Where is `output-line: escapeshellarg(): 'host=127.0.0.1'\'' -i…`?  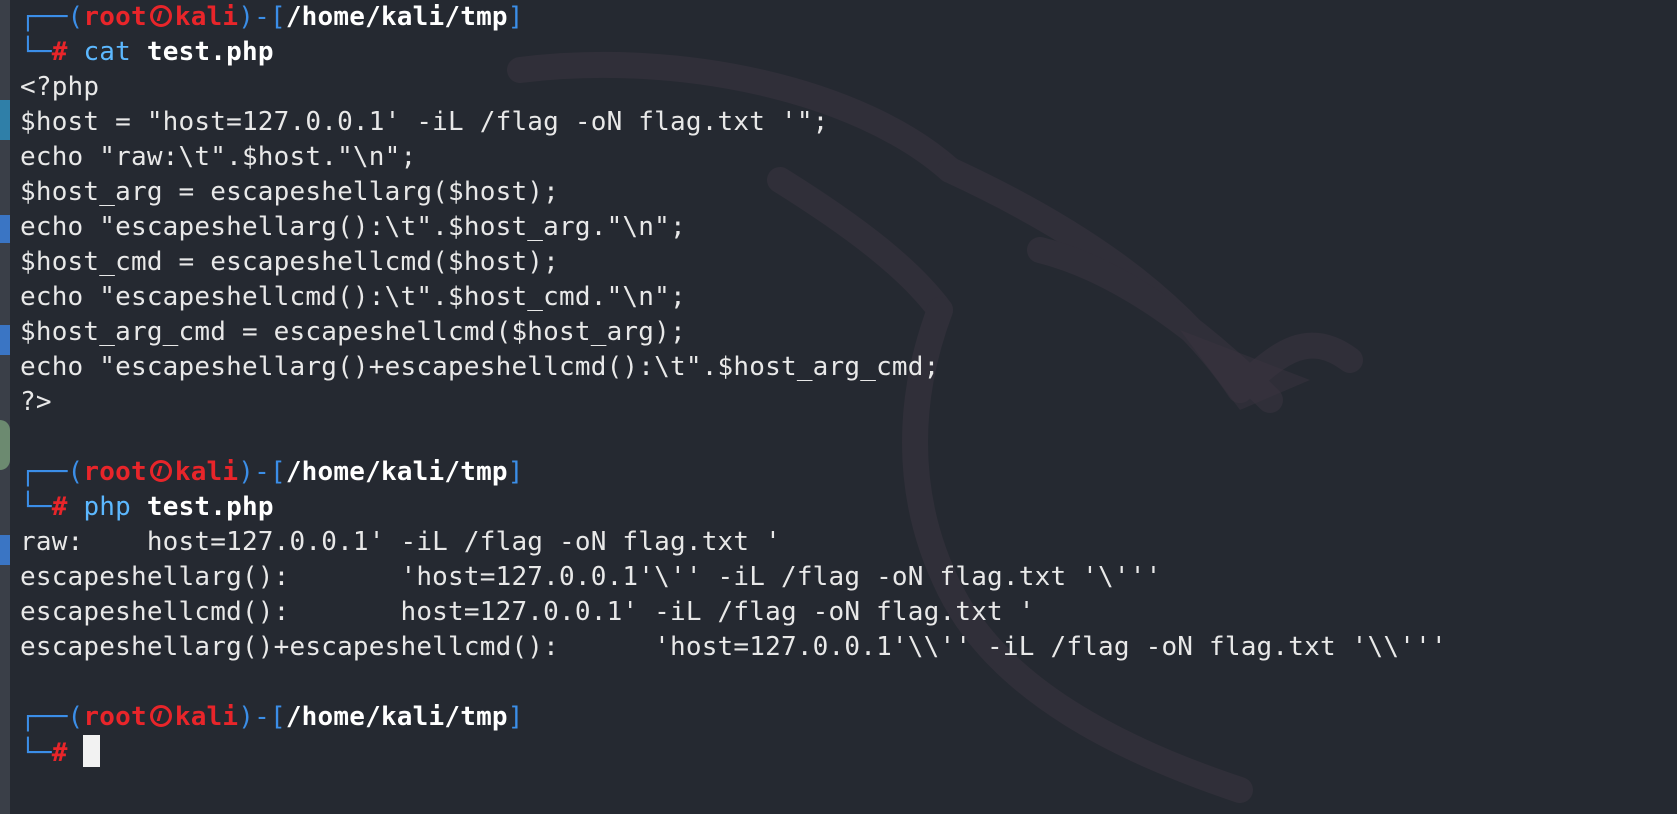 output-line: escapeshellarg(): 'host=127.0.0.1'\'' -i… is located at coordinates (591, 577).